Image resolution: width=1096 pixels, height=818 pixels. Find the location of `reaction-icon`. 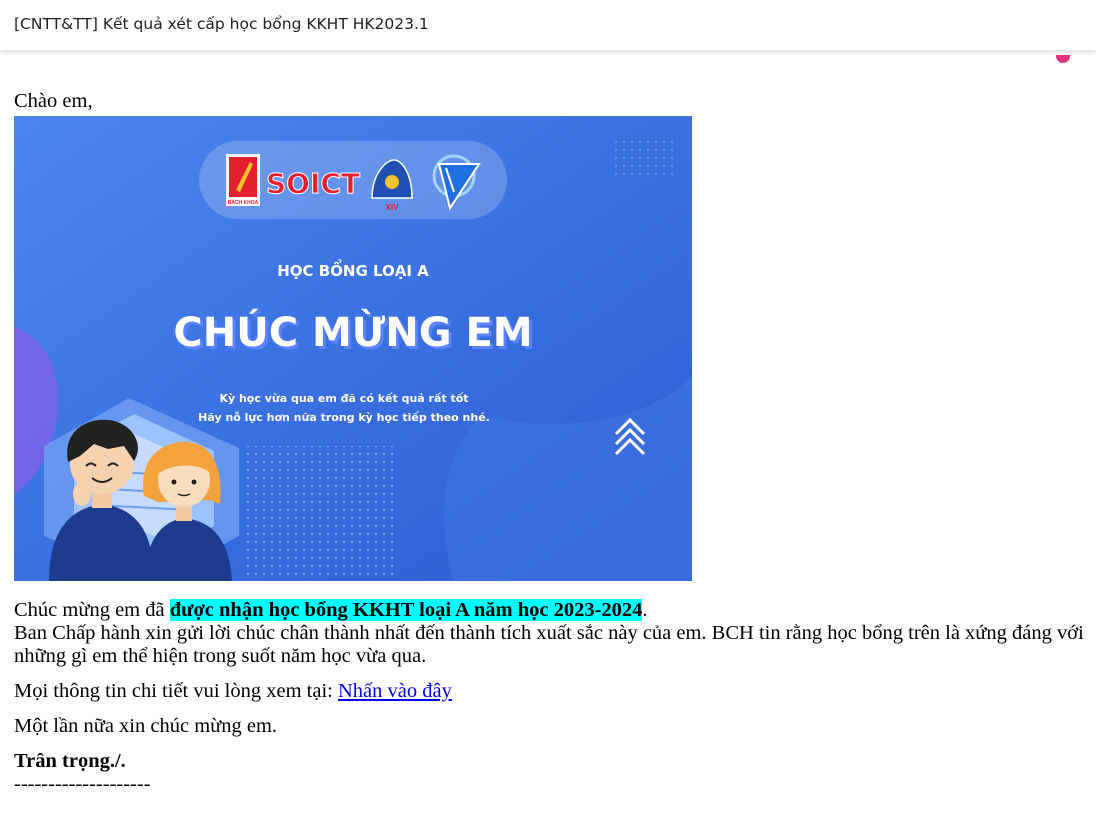

reaction-icon is located at coordinates (1064, 61).